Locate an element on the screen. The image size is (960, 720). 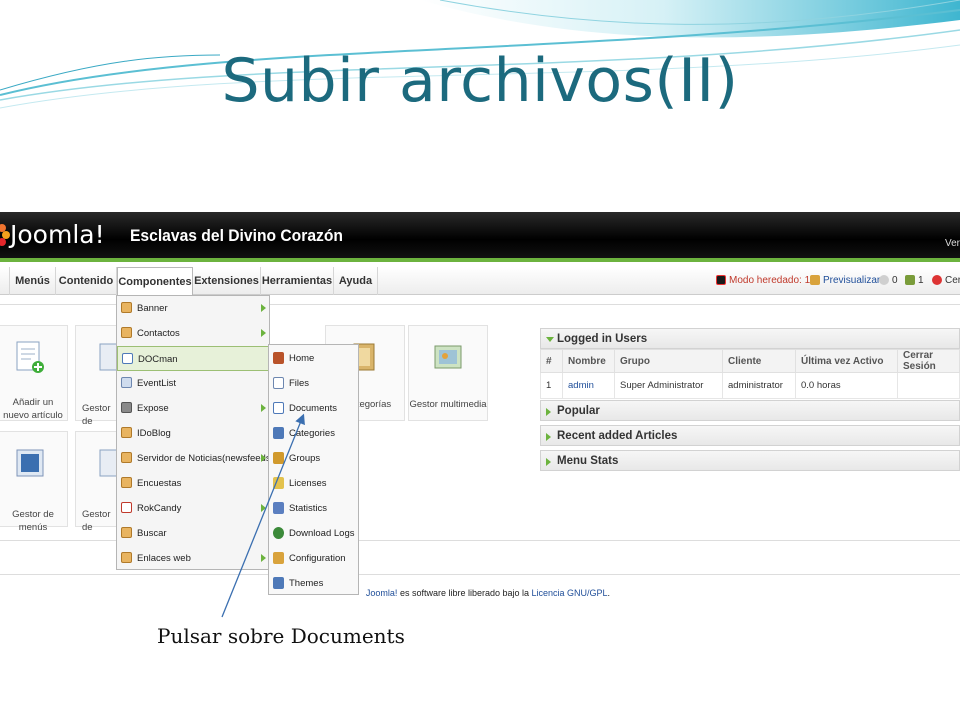
logout-icon is located at coordinates (937, 280).